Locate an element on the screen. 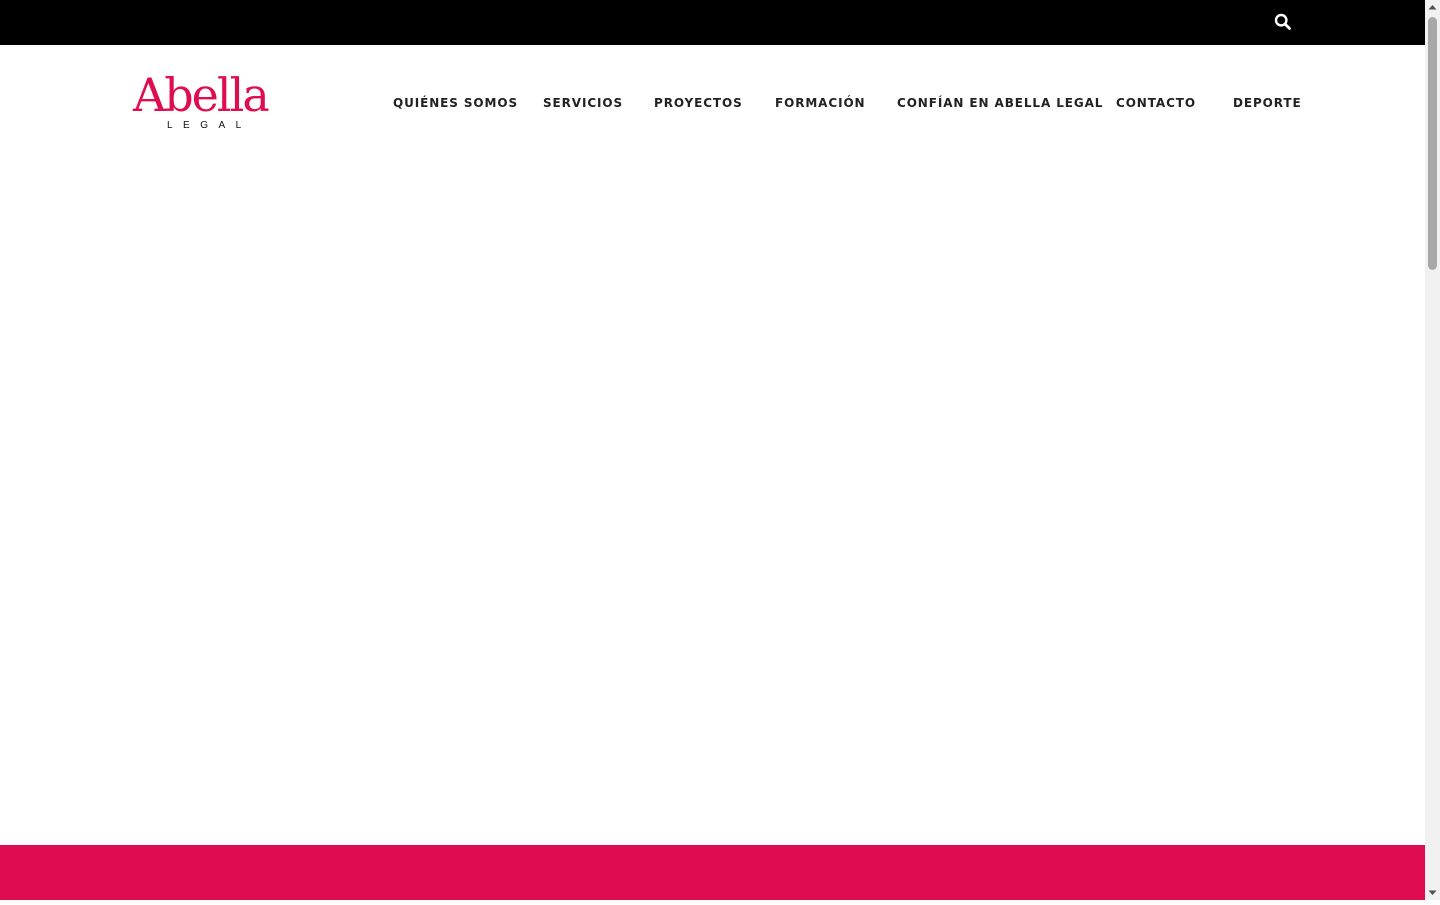 Image resolution: width=1440 pixels, height=905 pixels. search-icon is located at coordinates (1282, 21).